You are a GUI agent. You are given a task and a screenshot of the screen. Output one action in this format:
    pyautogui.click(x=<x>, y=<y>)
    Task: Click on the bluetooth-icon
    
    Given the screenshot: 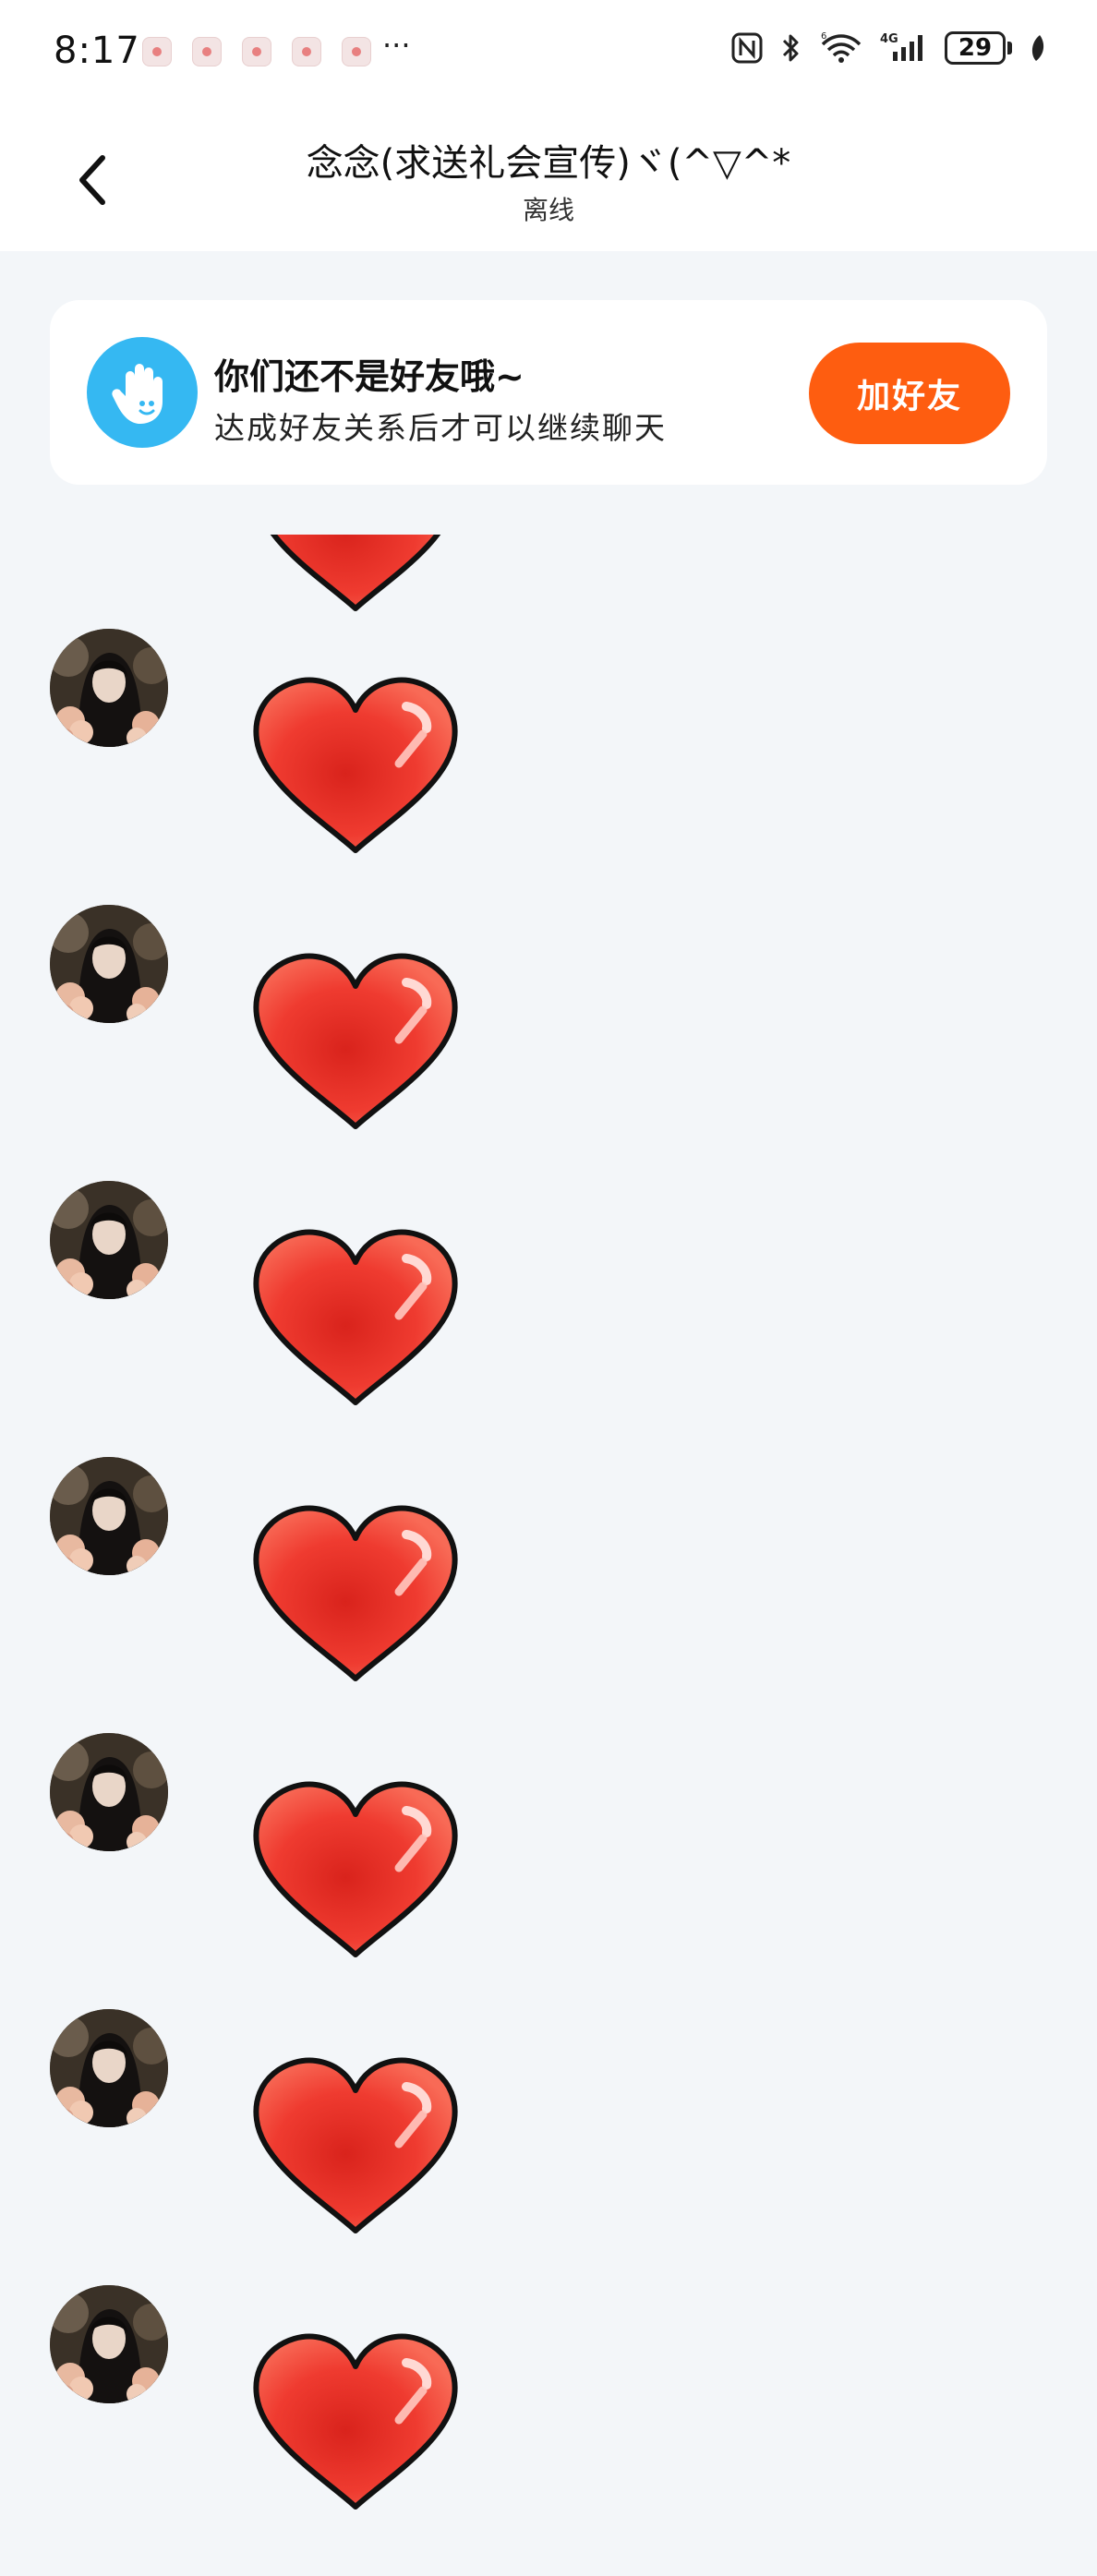 What is the action you would take?
    pyautogui.click(x=791, y=48)
    